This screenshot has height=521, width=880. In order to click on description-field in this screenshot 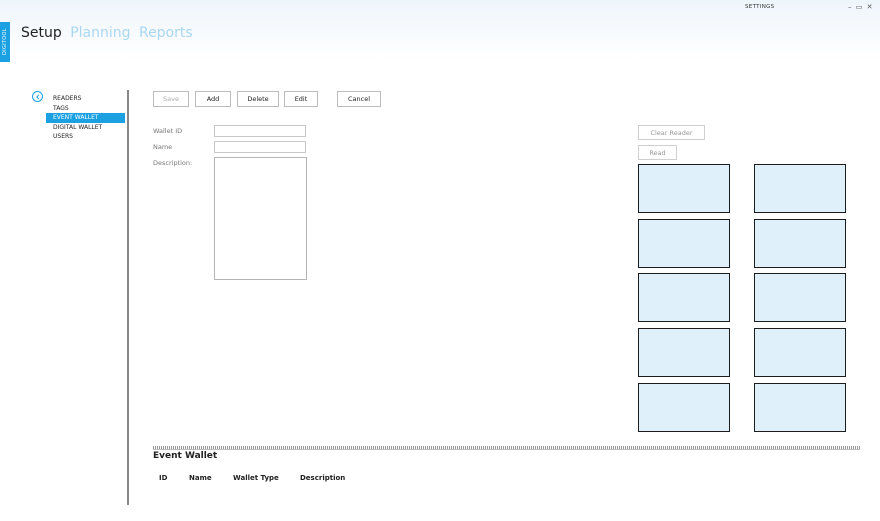, I will do `click(260, 218)`.